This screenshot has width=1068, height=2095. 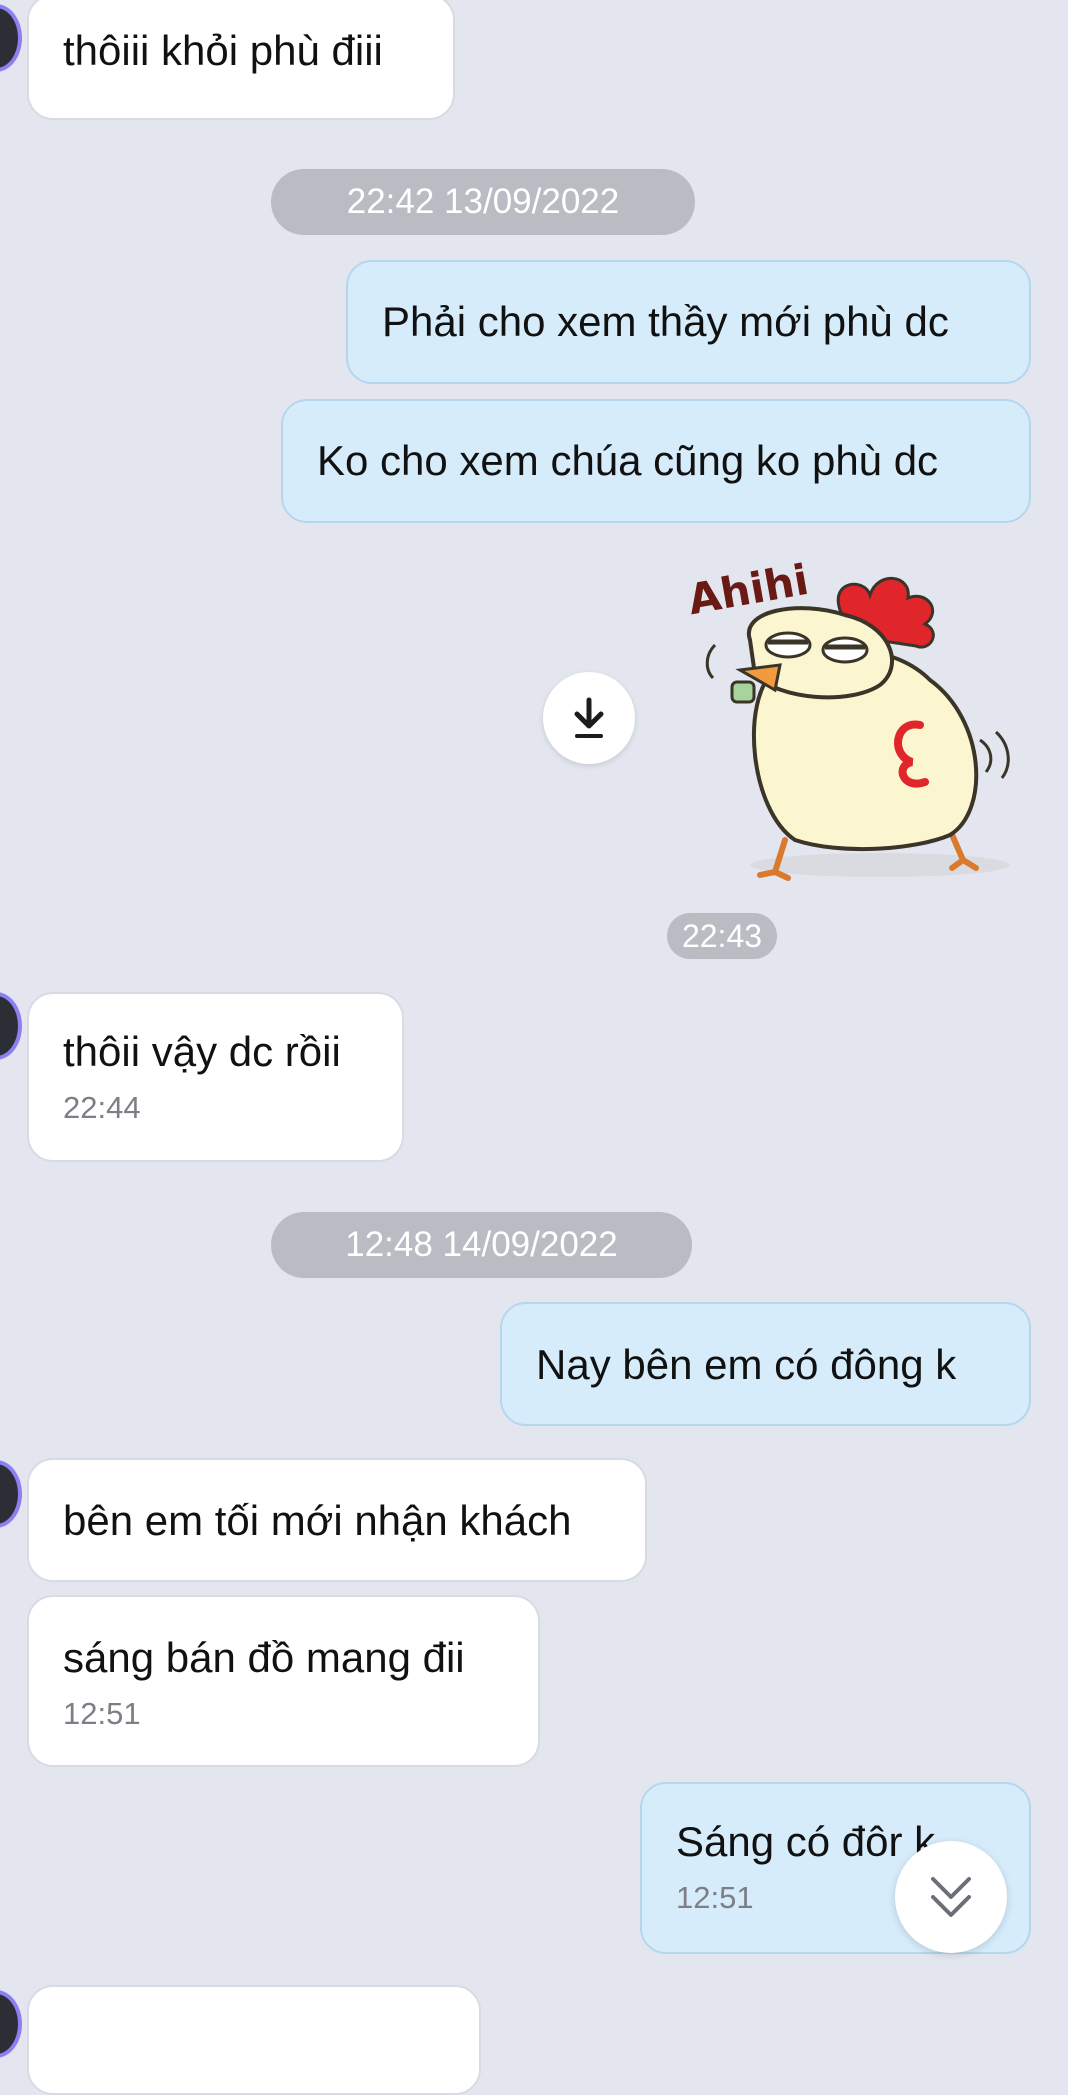 What do you see at coordinates (746, 1364) in the screenshot?
I see `message-text: Nay bên em có đông k` at bounding box center [746, 1364].